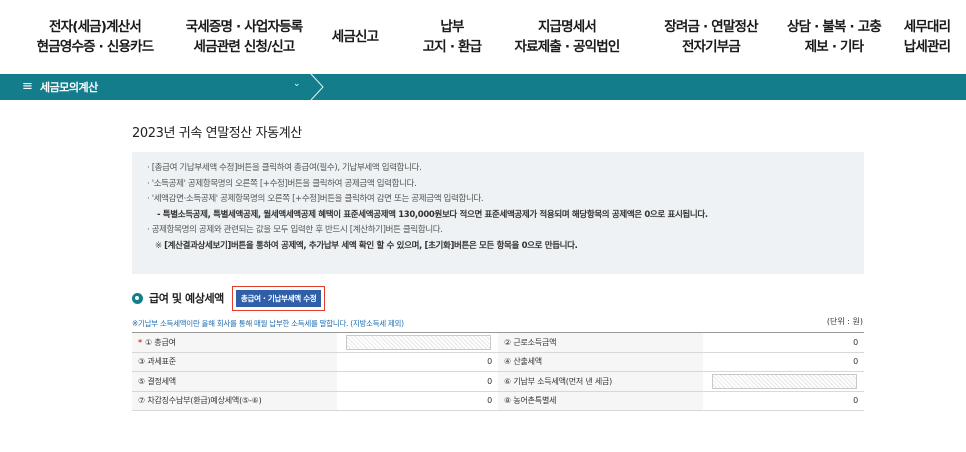 This screenshot has width=966, height=452. I want to click on nav-line1: 지급명세서, so click(567, 27).